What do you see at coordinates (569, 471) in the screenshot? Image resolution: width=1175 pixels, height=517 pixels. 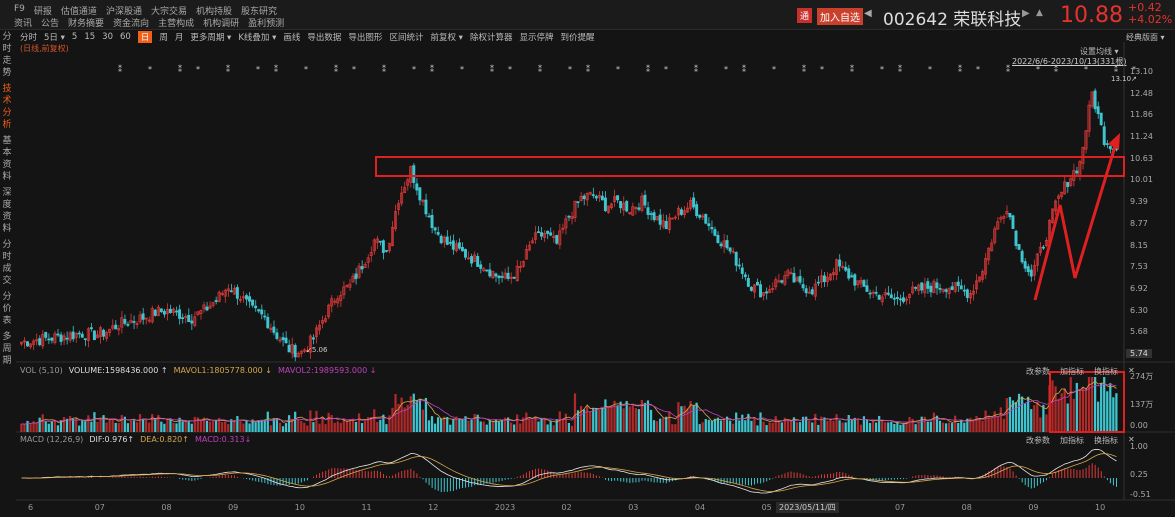 I see `dif-line` at bounding box center [569, 471].